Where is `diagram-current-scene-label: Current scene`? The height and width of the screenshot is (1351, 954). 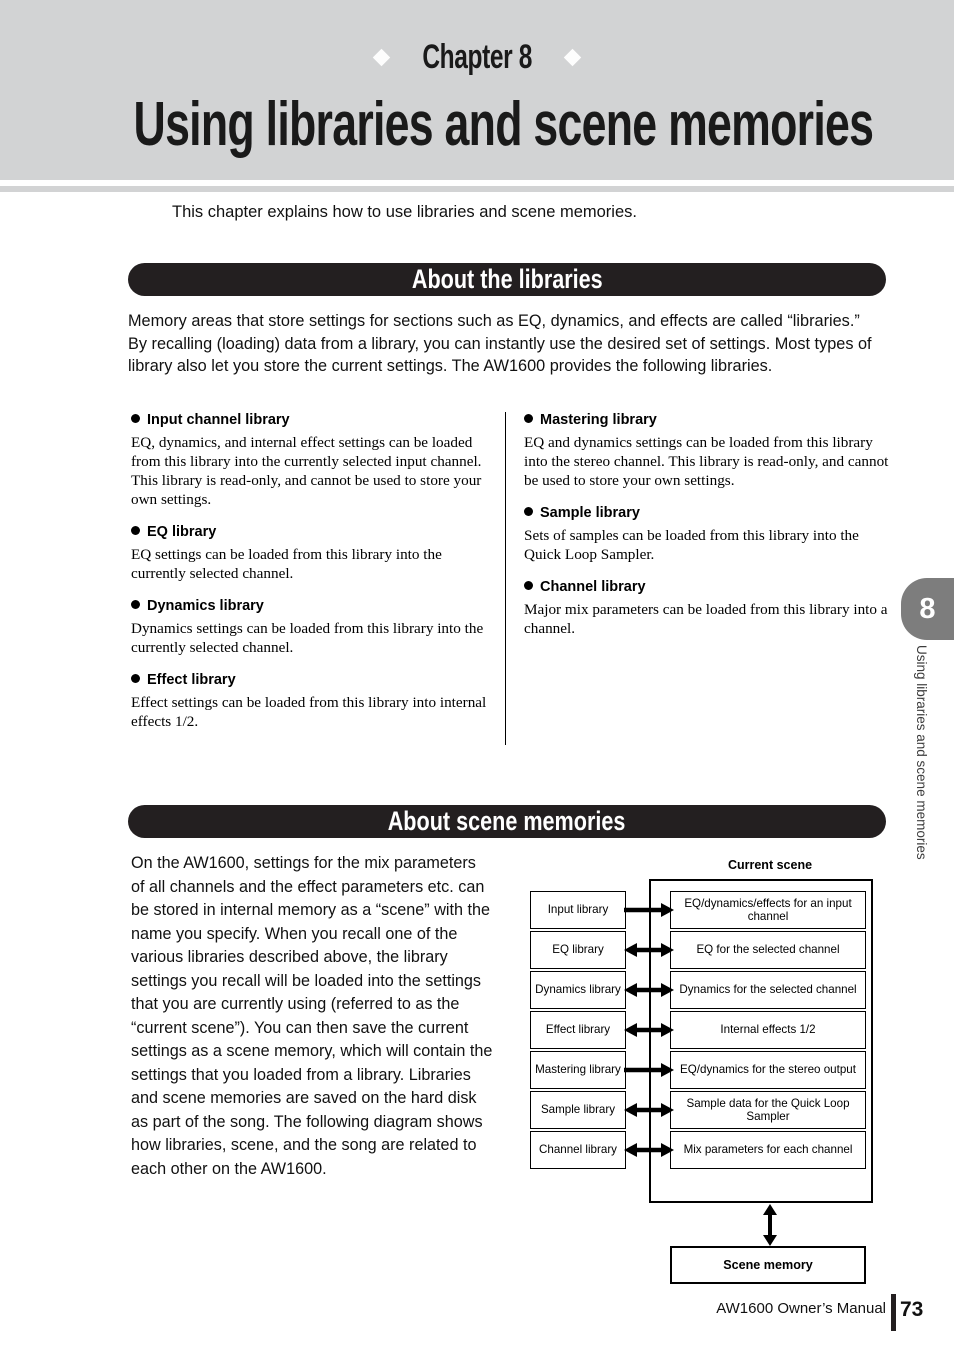
diagram-current-scene-label: Current scene is located at coordinates (770, 865).